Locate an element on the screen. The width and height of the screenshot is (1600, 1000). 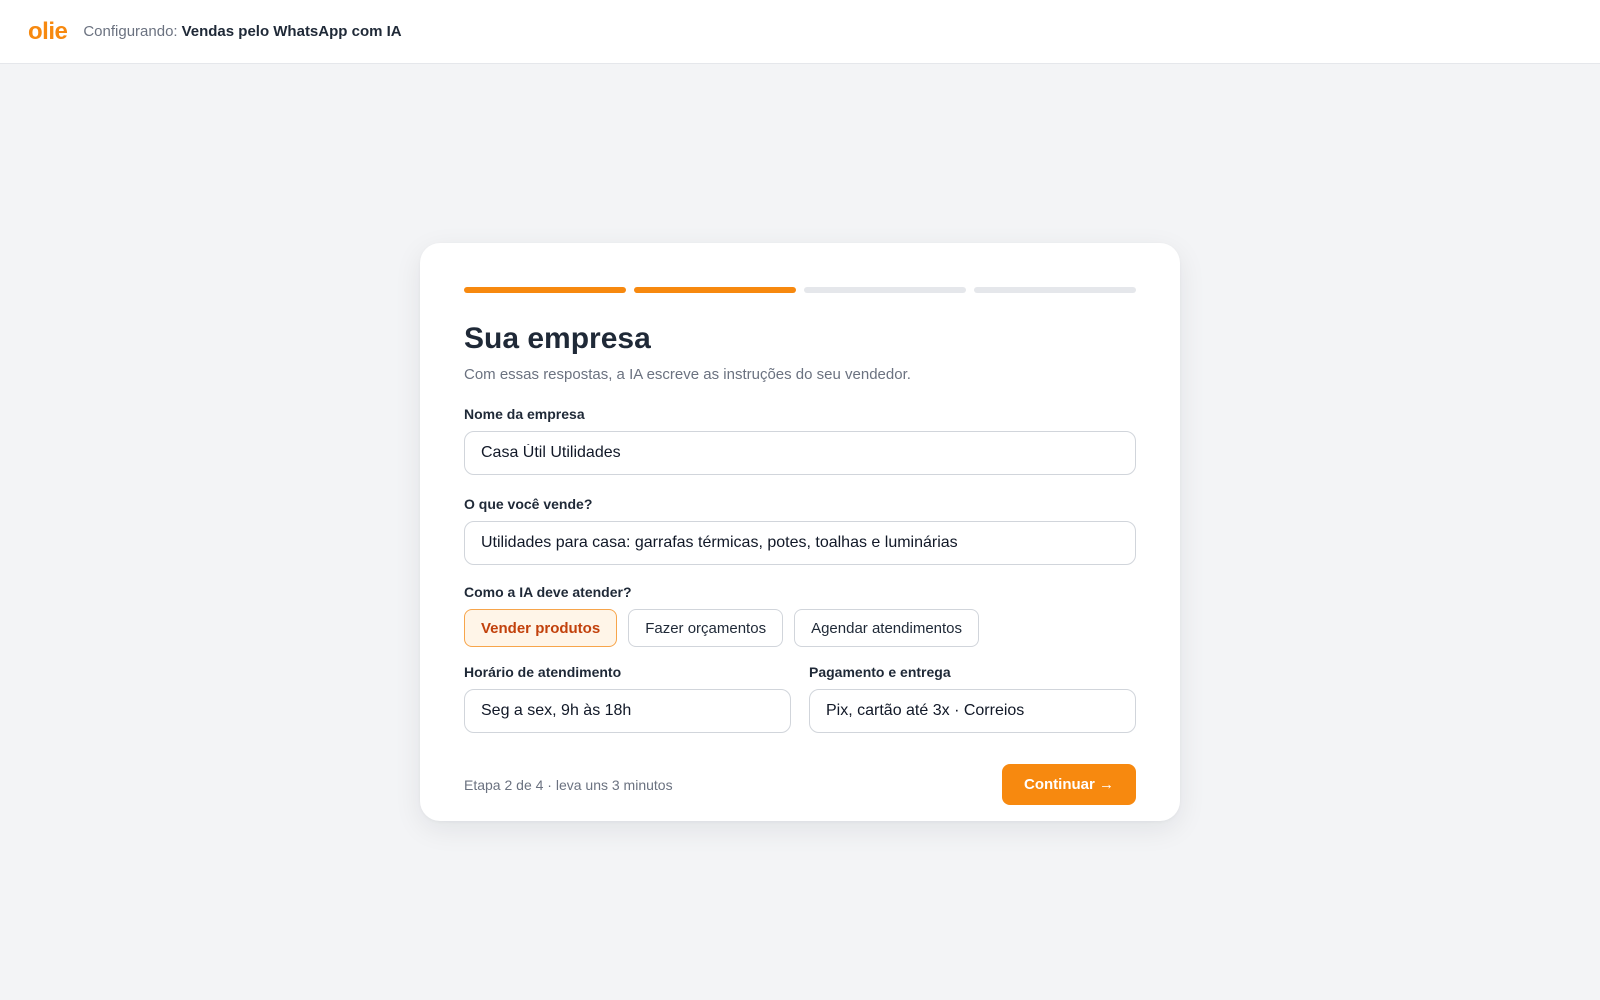
mode-label: Como a IA deve atender? is located at coordinates (548, 592).